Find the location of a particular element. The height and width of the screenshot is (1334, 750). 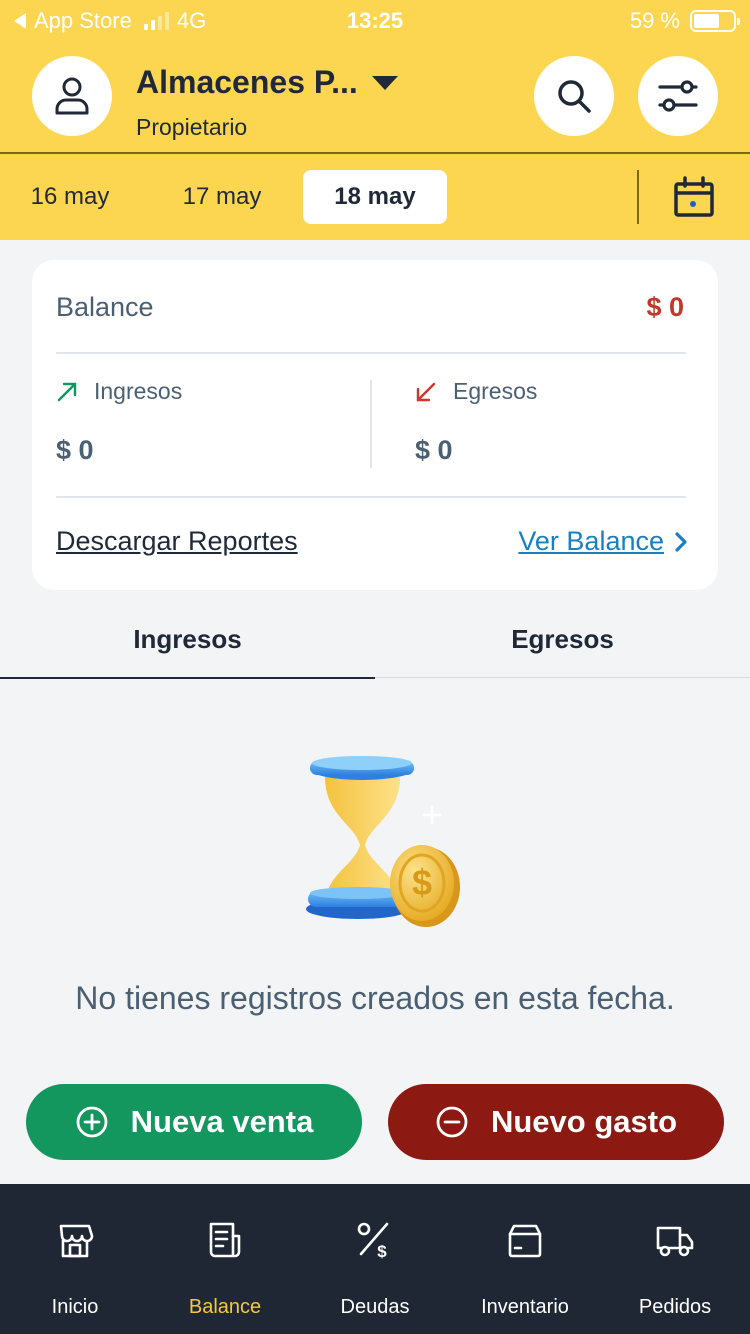

new-expense-label: Nuevo gasto is located at coordinates (584, 1121).